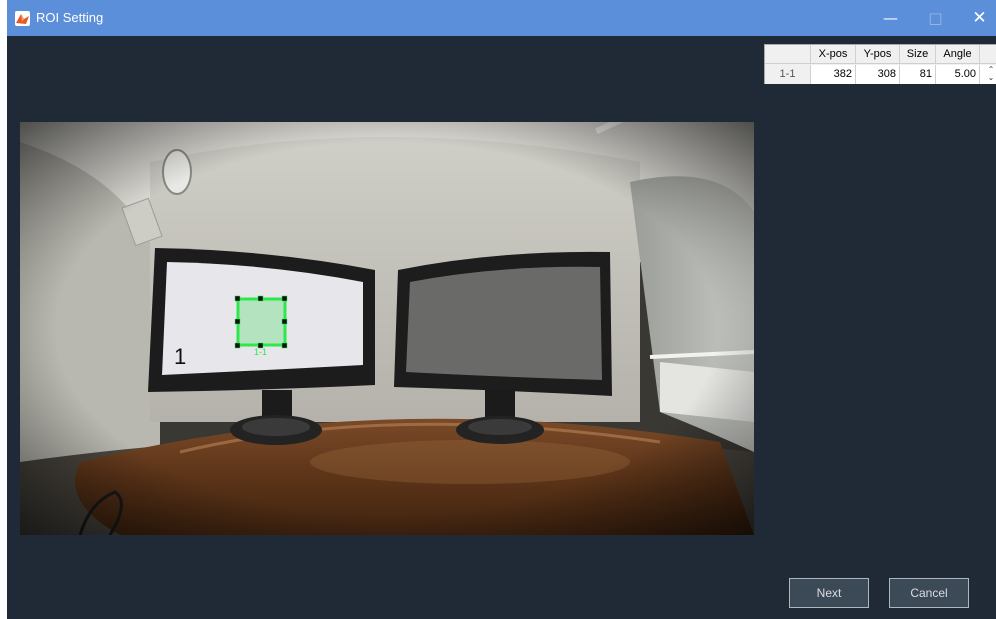 The width and height of the screenshot is (996, 619). I want to click on table-row: 1-1 382 308 81 5.00 ⌃ ⌄, so click(880, 74).